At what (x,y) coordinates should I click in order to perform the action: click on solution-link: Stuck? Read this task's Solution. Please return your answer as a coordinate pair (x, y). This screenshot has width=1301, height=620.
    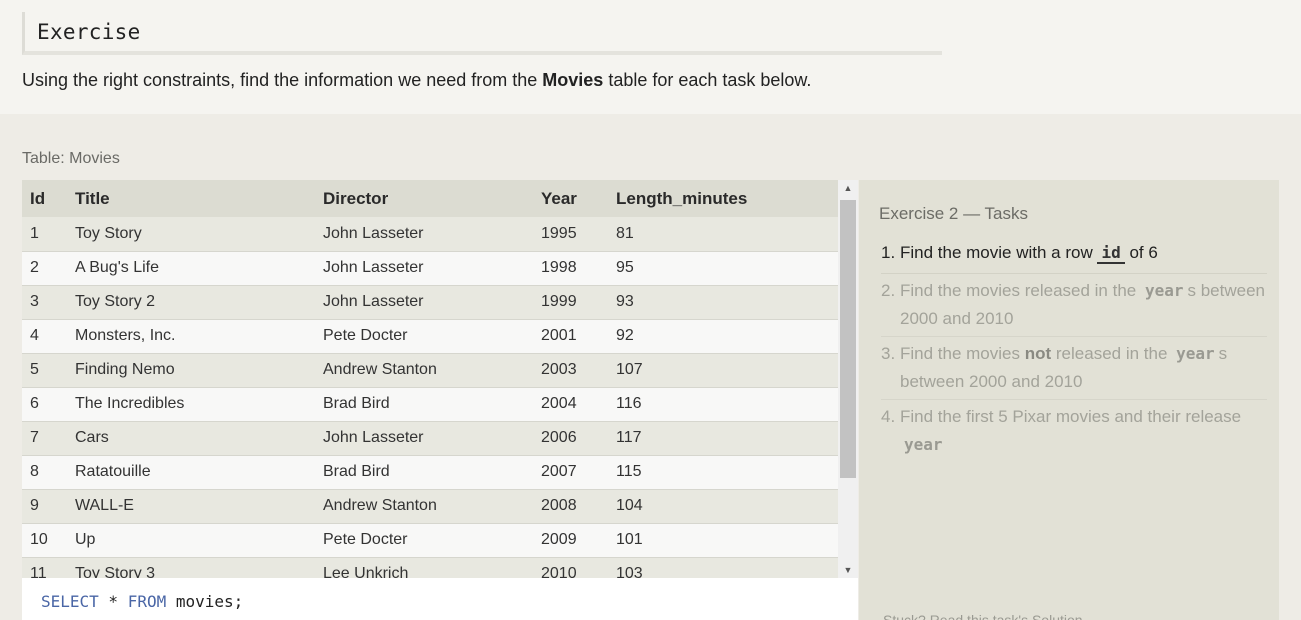
    Looking at the image, I should click on (983, 616).